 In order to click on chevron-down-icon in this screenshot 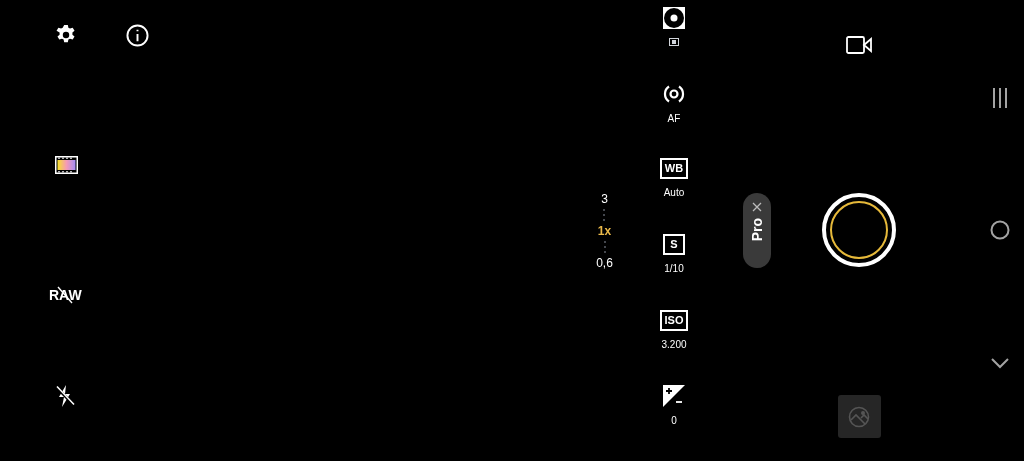, I will do `click(1000, 363)`.